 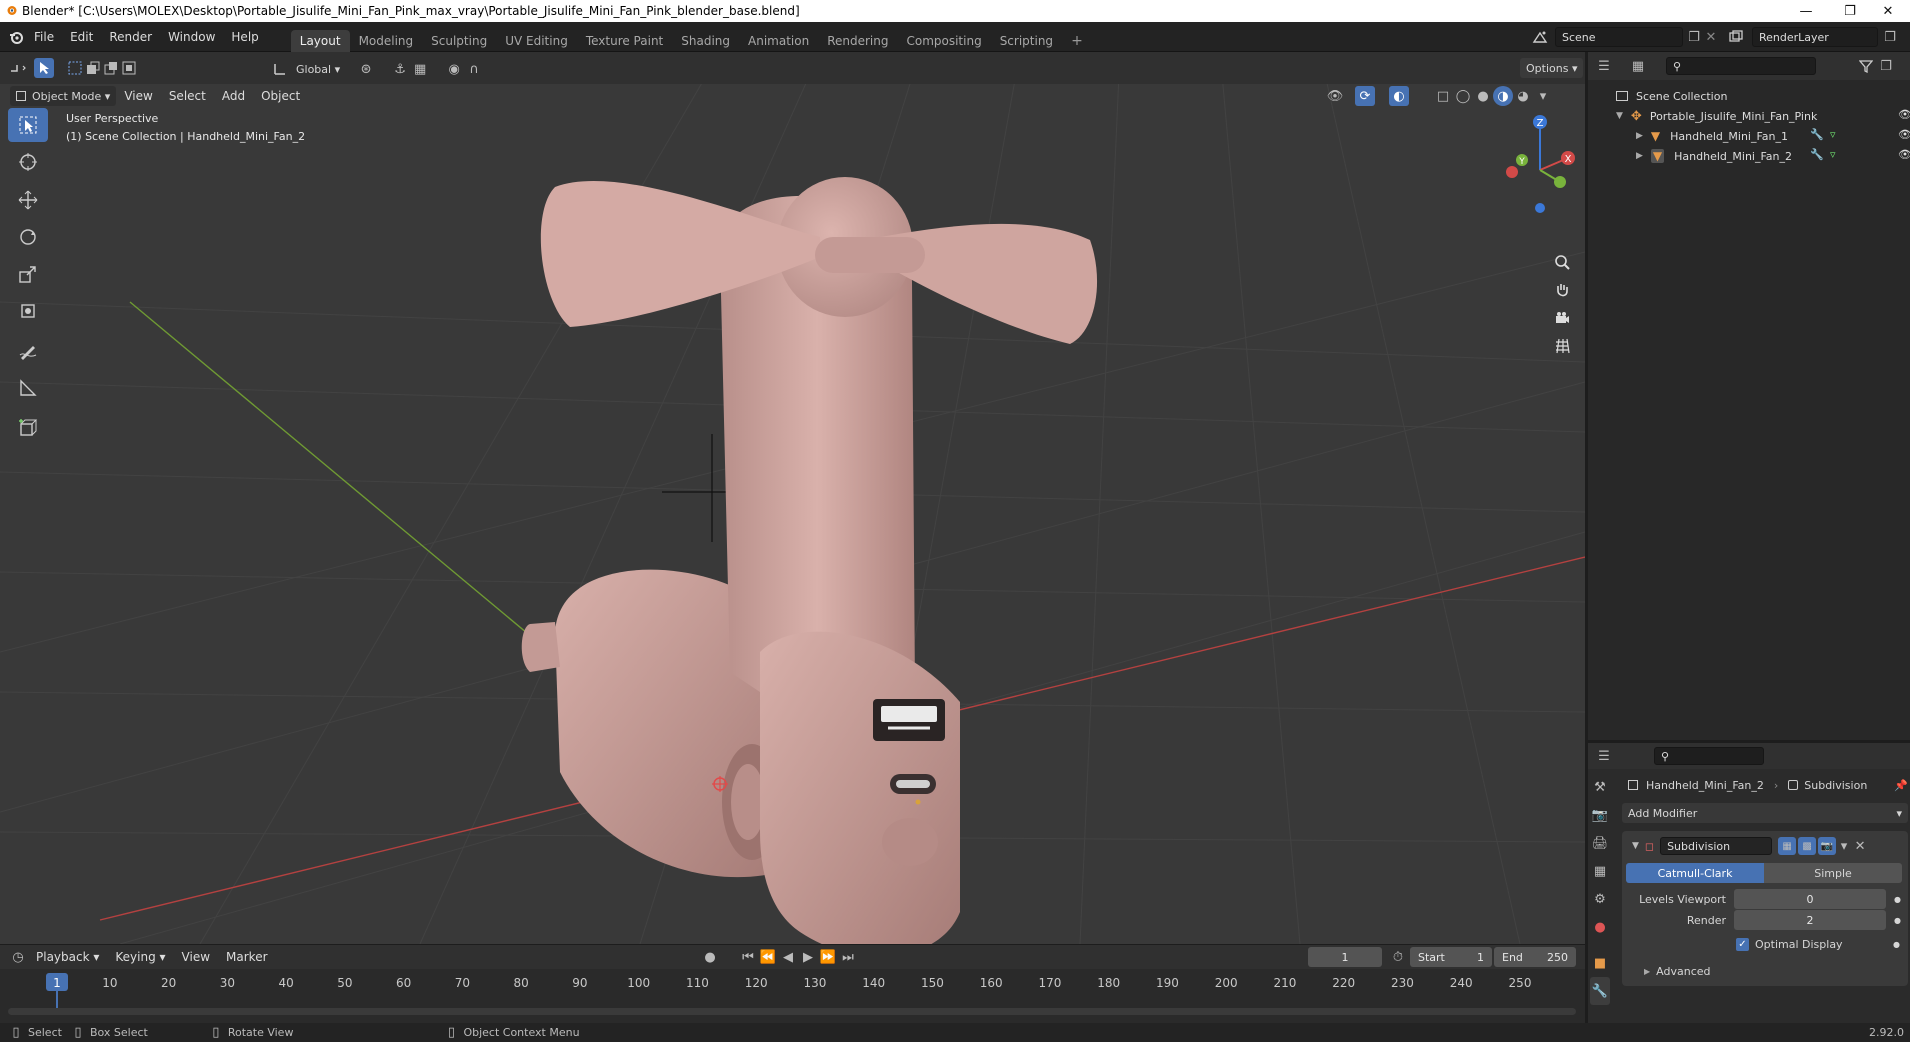 I want to click on advanced-subpanel: ▶ Advanced, so click(x=1765, y=971).